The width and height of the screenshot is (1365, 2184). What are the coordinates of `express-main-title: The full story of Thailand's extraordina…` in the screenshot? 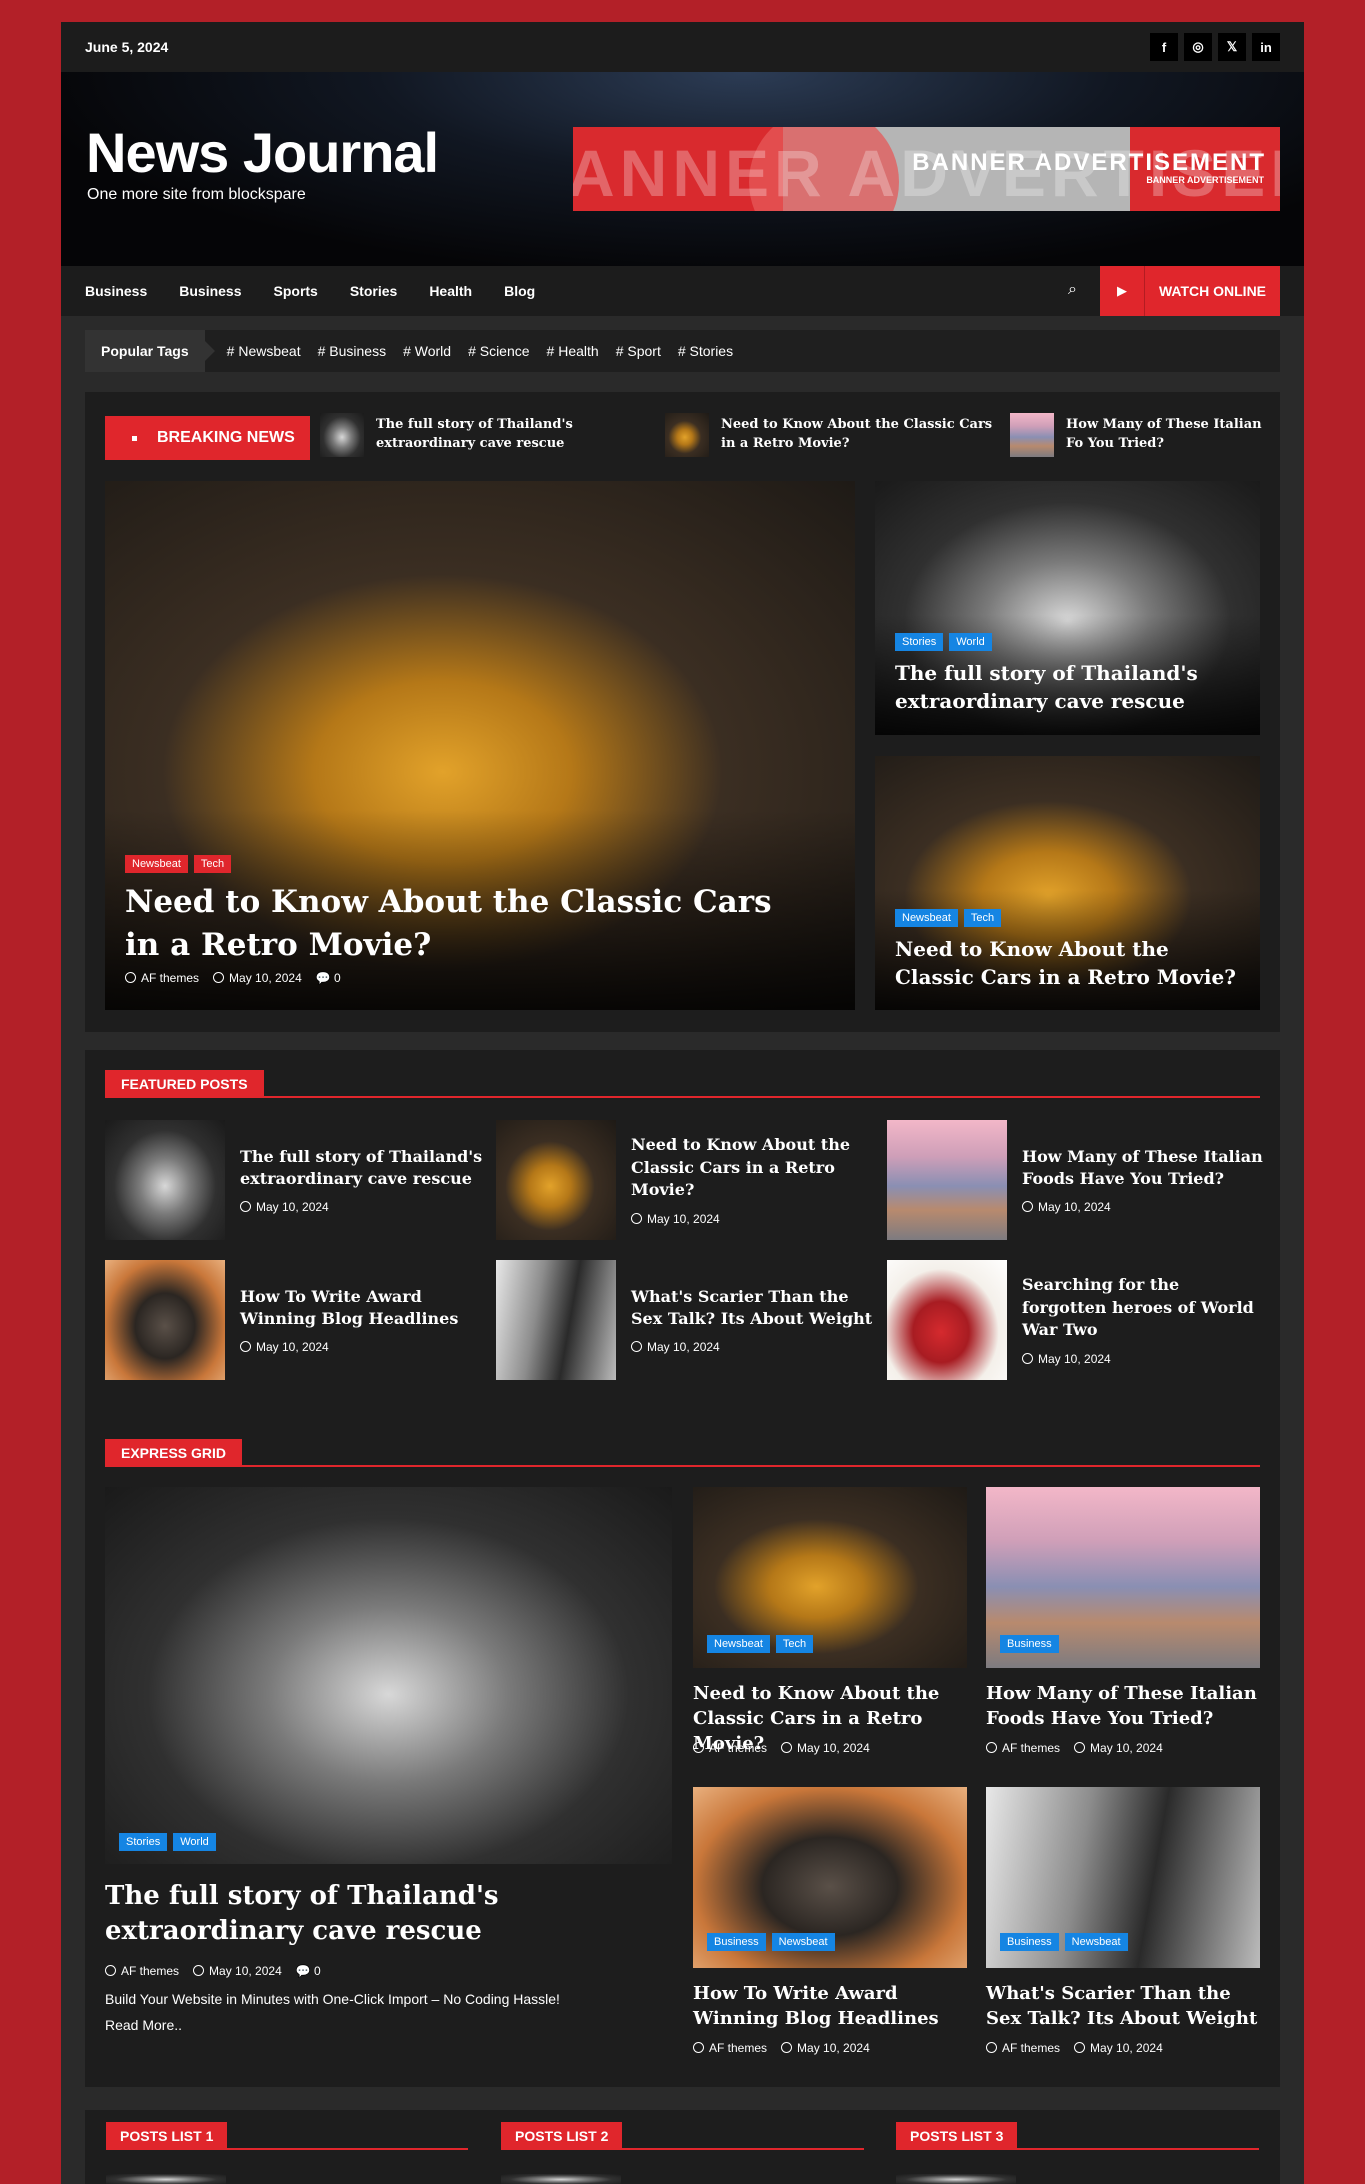 It's located at (388, 1914).